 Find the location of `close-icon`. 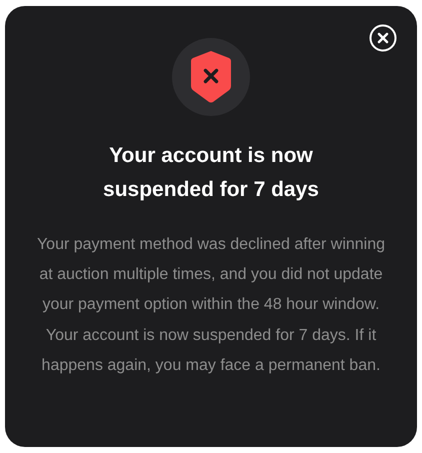

close-icon is located at coordinates (383, 38).